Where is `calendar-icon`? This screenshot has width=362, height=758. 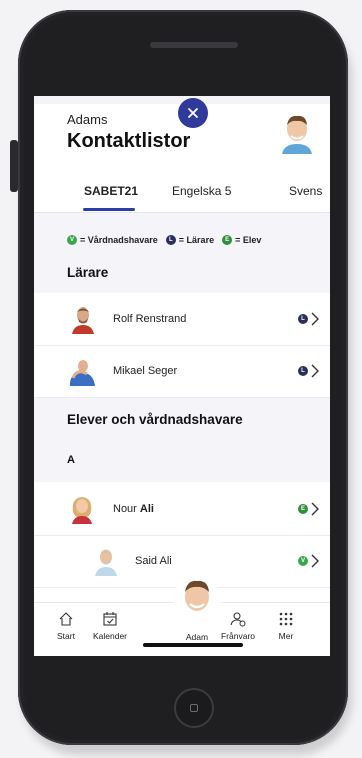 calendar-icon is located at coordinates (110, 619).